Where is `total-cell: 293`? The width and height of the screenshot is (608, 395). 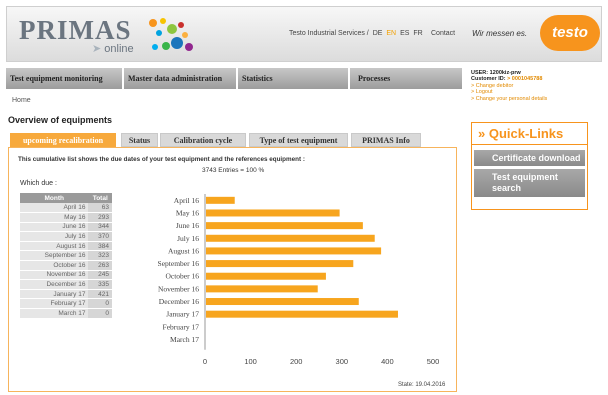
total-cell: 293 is located at coordinates (100, 217).